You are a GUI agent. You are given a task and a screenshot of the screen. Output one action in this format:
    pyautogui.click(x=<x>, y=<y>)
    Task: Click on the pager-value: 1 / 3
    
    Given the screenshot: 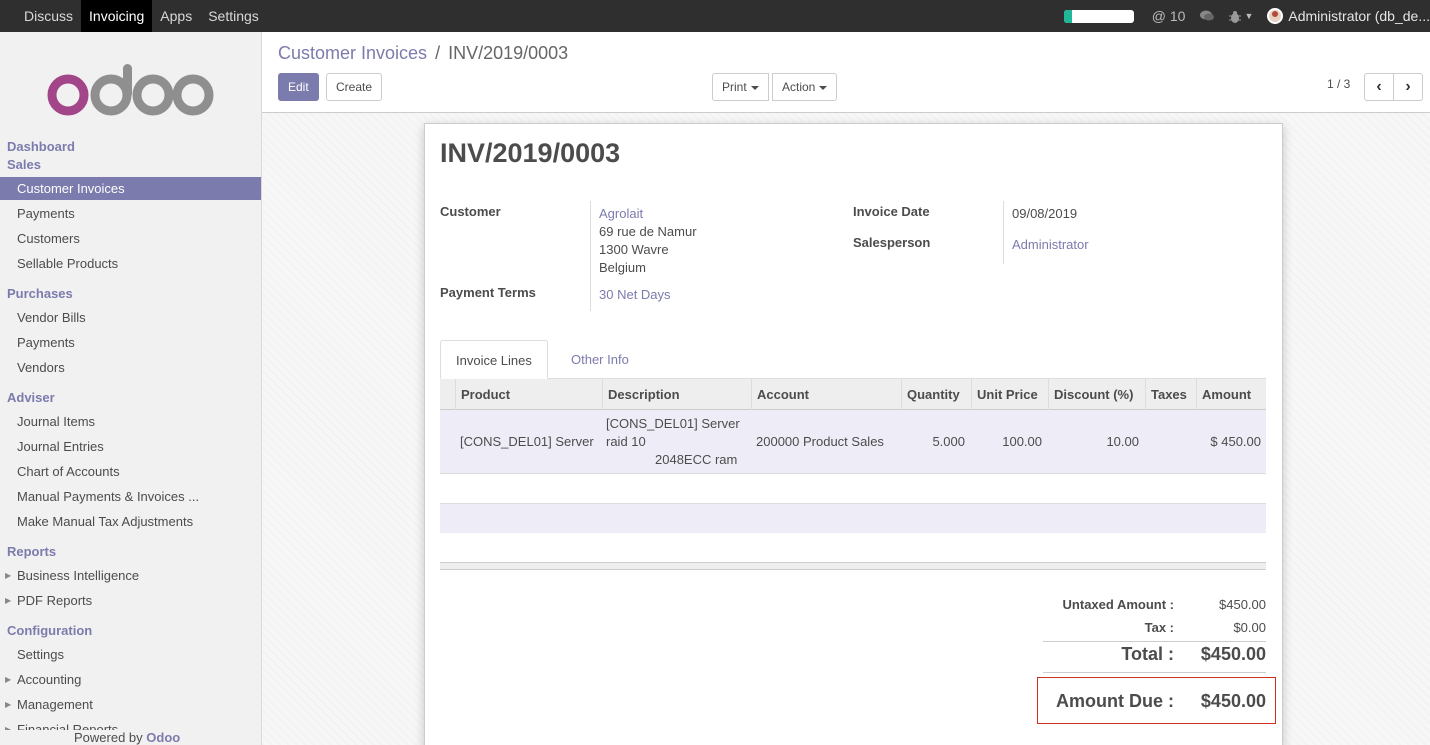 What is the action you would take?
    pyautogui.click(x=1338, y=84)
    